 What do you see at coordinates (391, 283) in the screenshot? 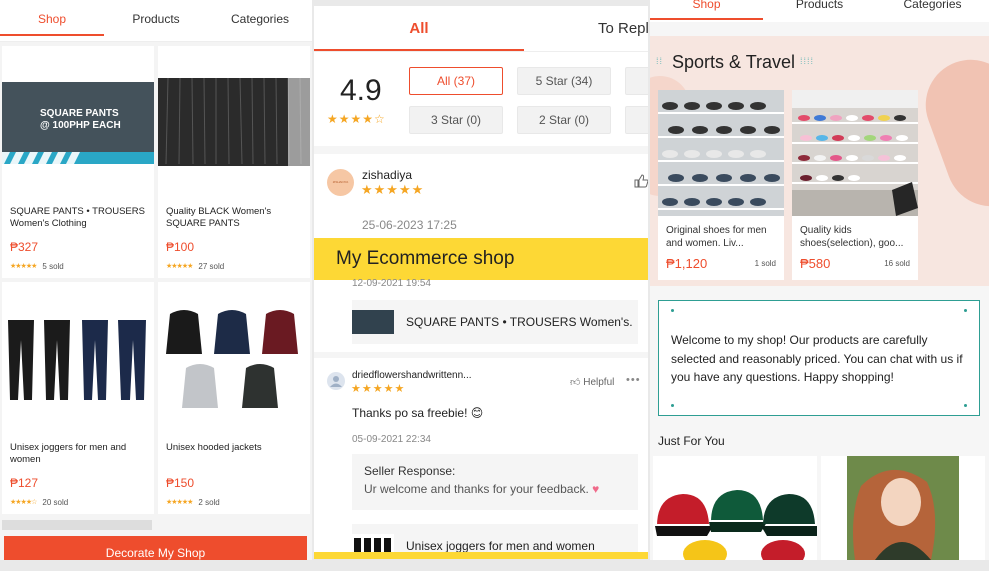
I see `review-product-date: 12-09-2021 19:54` at bounding box center [391, 283].